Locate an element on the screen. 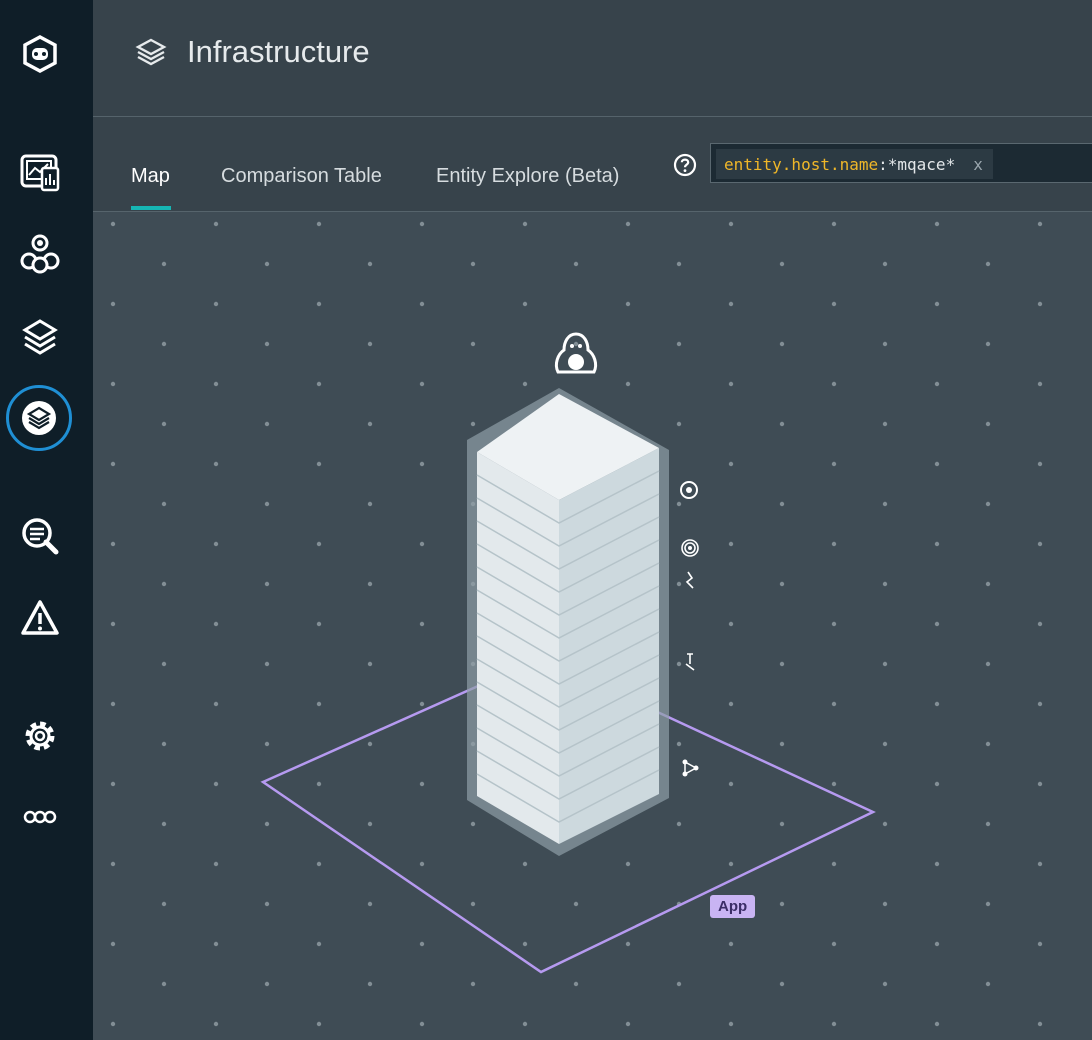 Image resolution: width=1092 pixels, height=1040 pixels. warning-icon is located at coordinates (40, 618).